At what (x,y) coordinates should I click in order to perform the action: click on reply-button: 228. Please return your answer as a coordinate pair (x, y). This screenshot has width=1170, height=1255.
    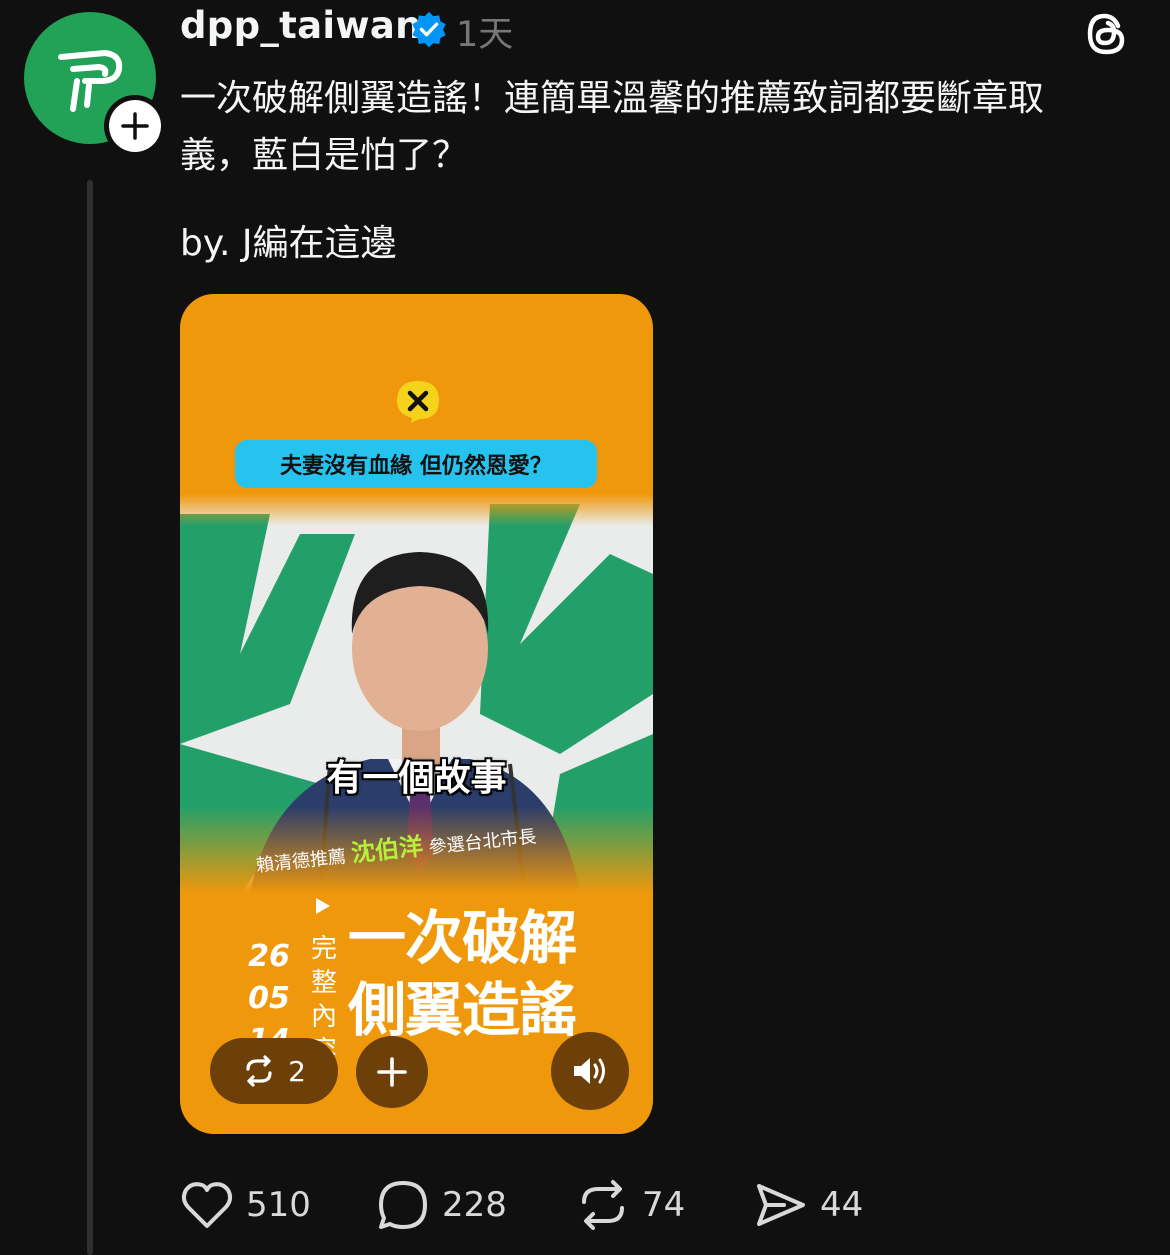
    Looking at the image, I should click on (441, 1205).